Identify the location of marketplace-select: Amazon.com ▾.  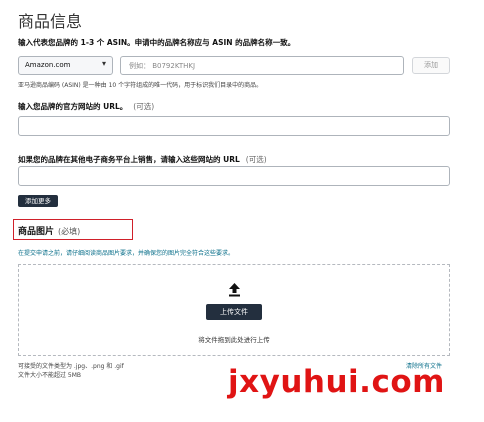
(65, 65).